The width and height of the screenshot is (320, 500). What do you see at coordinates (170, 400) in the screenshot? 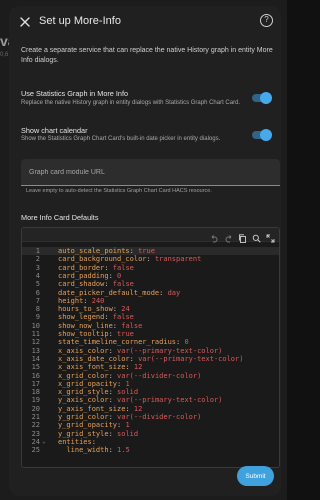
I see `yaml-value: var(--primary-text-color)` at bounding box center [170, 400].